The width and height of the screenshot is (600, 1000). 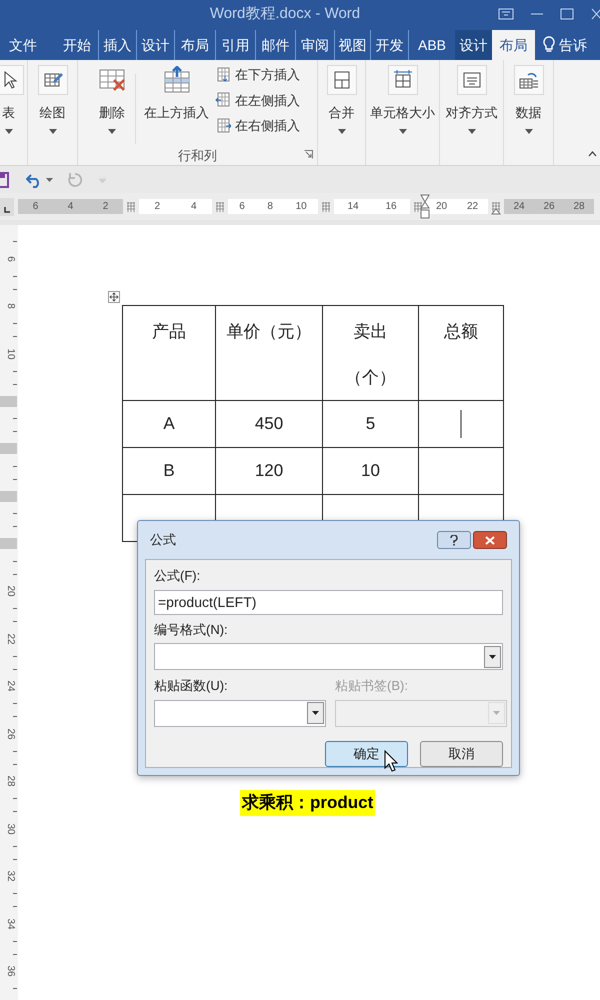 I want to click on table-move-handle-icon, so click(x=114, y=297).